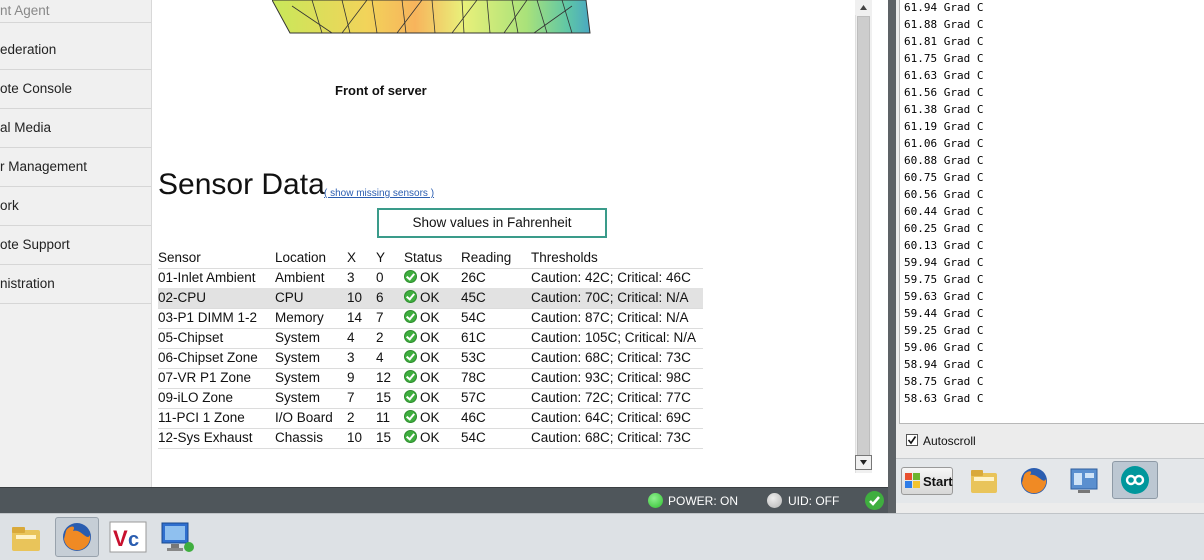 This screenshot has height=560, width=1204. I want to click on firefox-taskbar-button, so click(1034, 481).